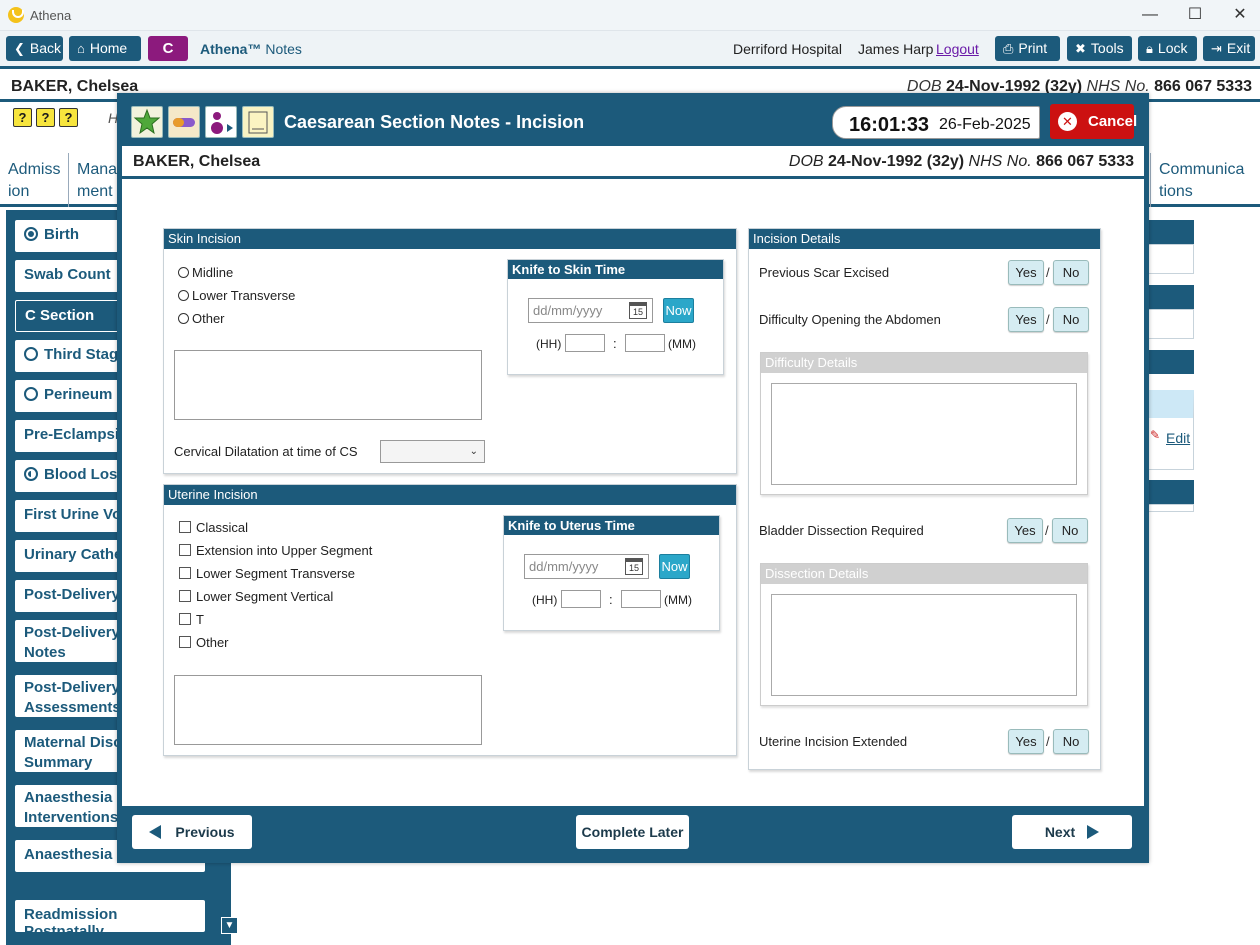 This screenshot has width=1260, height=945. I want to click on minimize-icon: —, so click(1150, 15).